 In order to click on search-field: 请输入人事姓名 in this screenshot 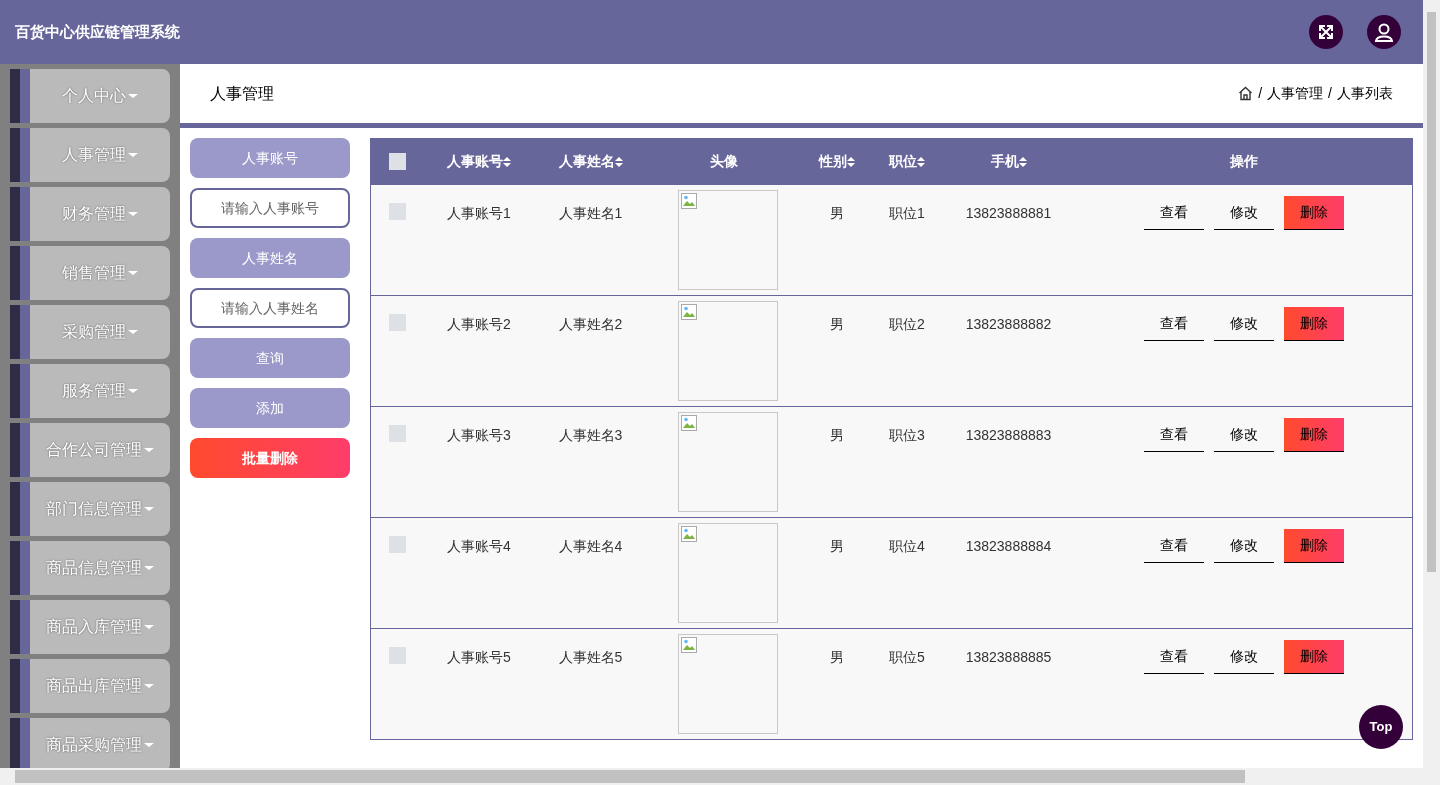, I will do `click(270, 308)`.